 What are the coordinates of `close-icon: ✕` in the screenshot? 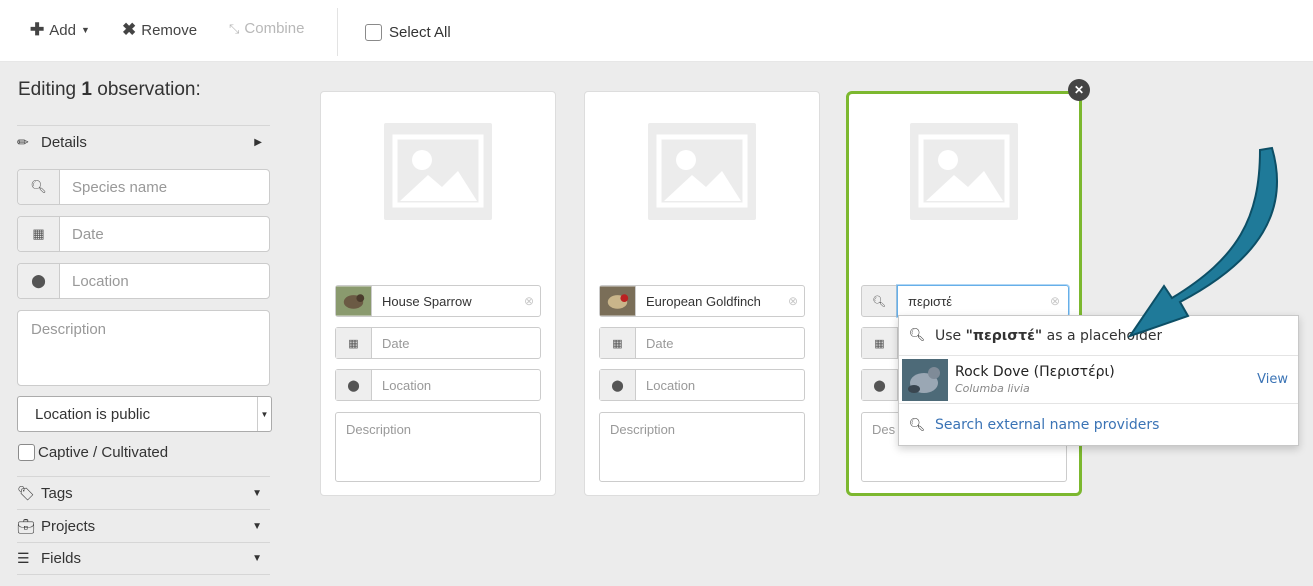 It's located at (1079, 90).